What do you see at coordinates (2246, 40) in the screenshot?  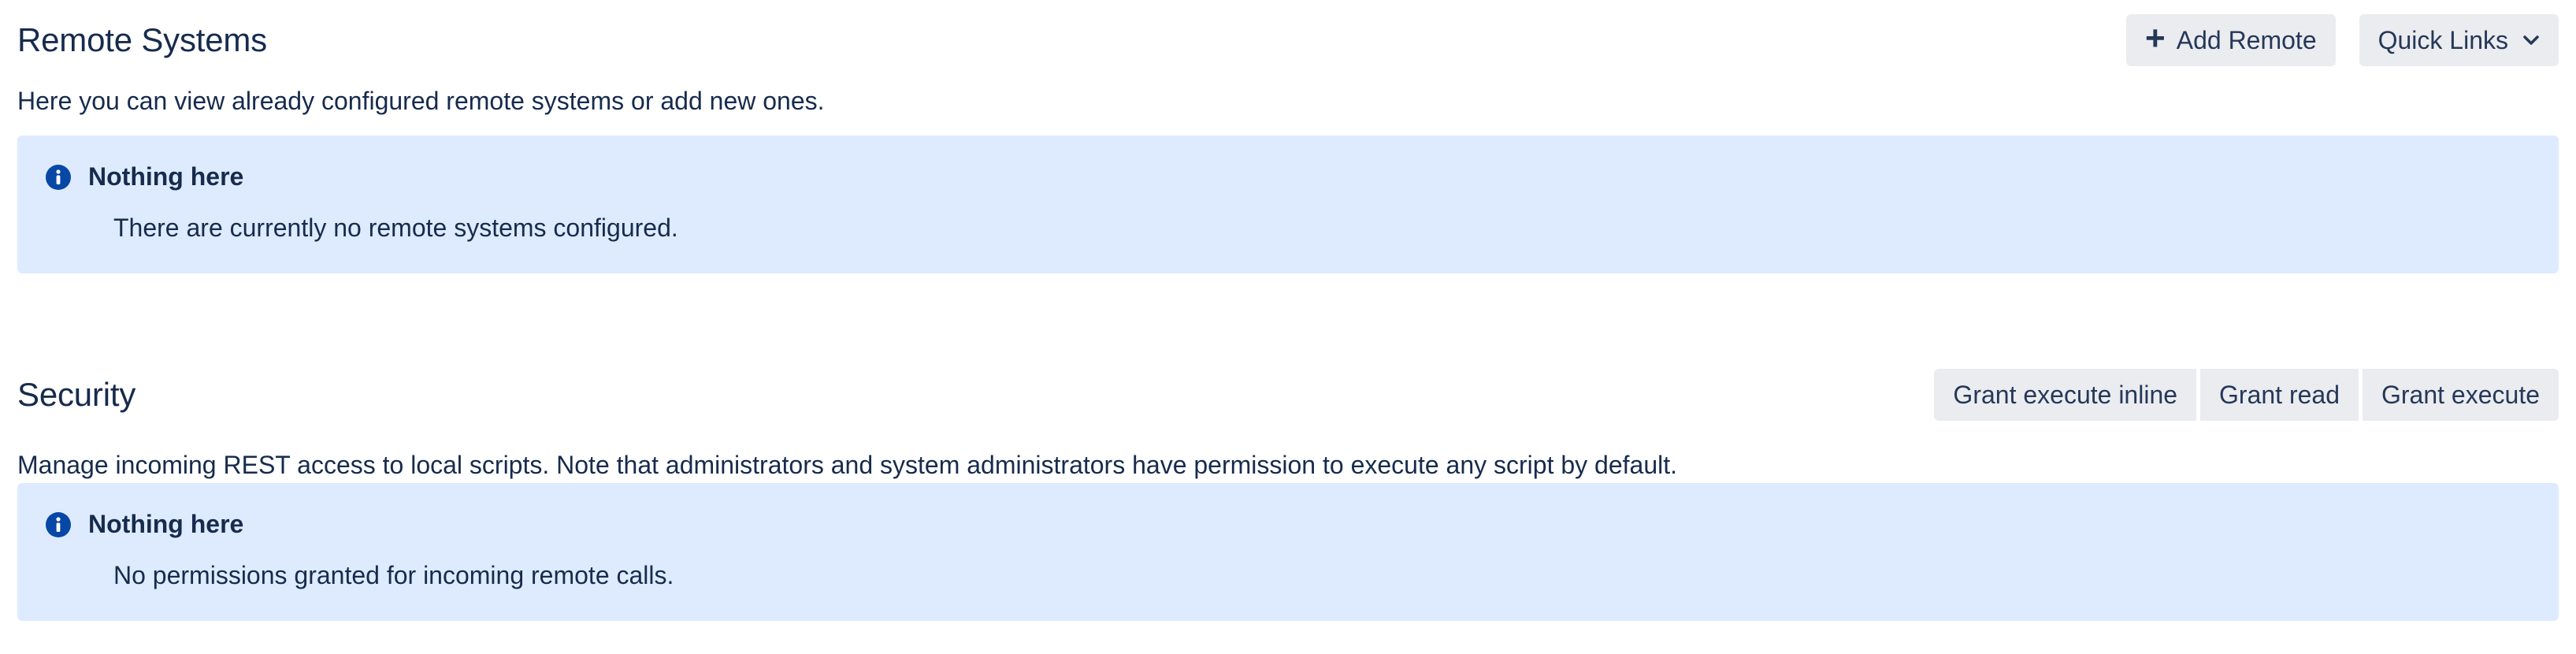 I see `add-remote-label: Add Remote` at bounding box center [2246, 40].